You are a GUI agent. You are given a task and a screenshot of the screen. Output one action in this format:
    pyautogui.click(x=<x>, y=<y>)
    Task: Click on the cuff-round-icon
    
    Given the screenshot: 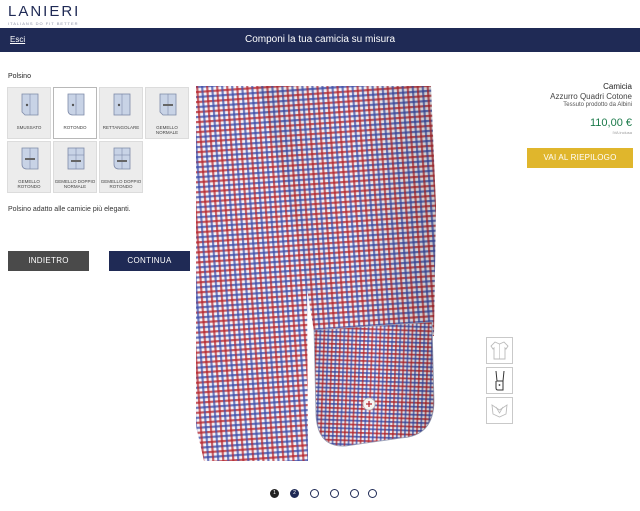 What is the action you would take?
    pyautogui.click(x=76, y=104)
    